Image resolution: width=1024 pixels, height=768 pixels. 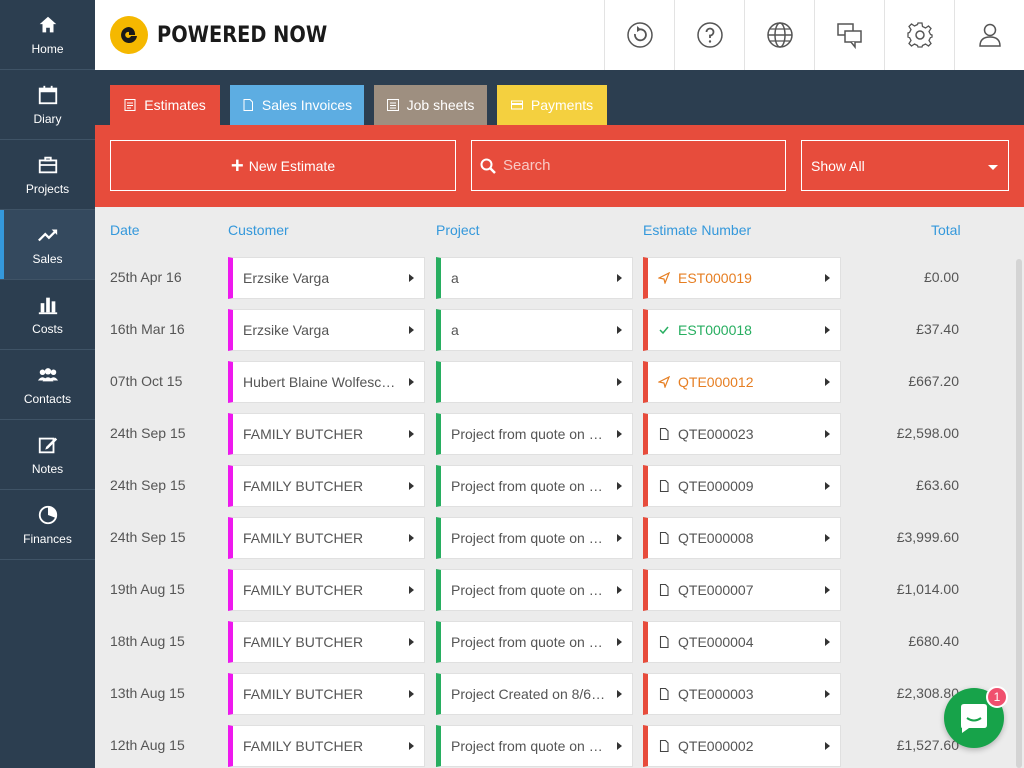 I want to click on row-estimate-link: EST000019, so click(x=742, y=278).